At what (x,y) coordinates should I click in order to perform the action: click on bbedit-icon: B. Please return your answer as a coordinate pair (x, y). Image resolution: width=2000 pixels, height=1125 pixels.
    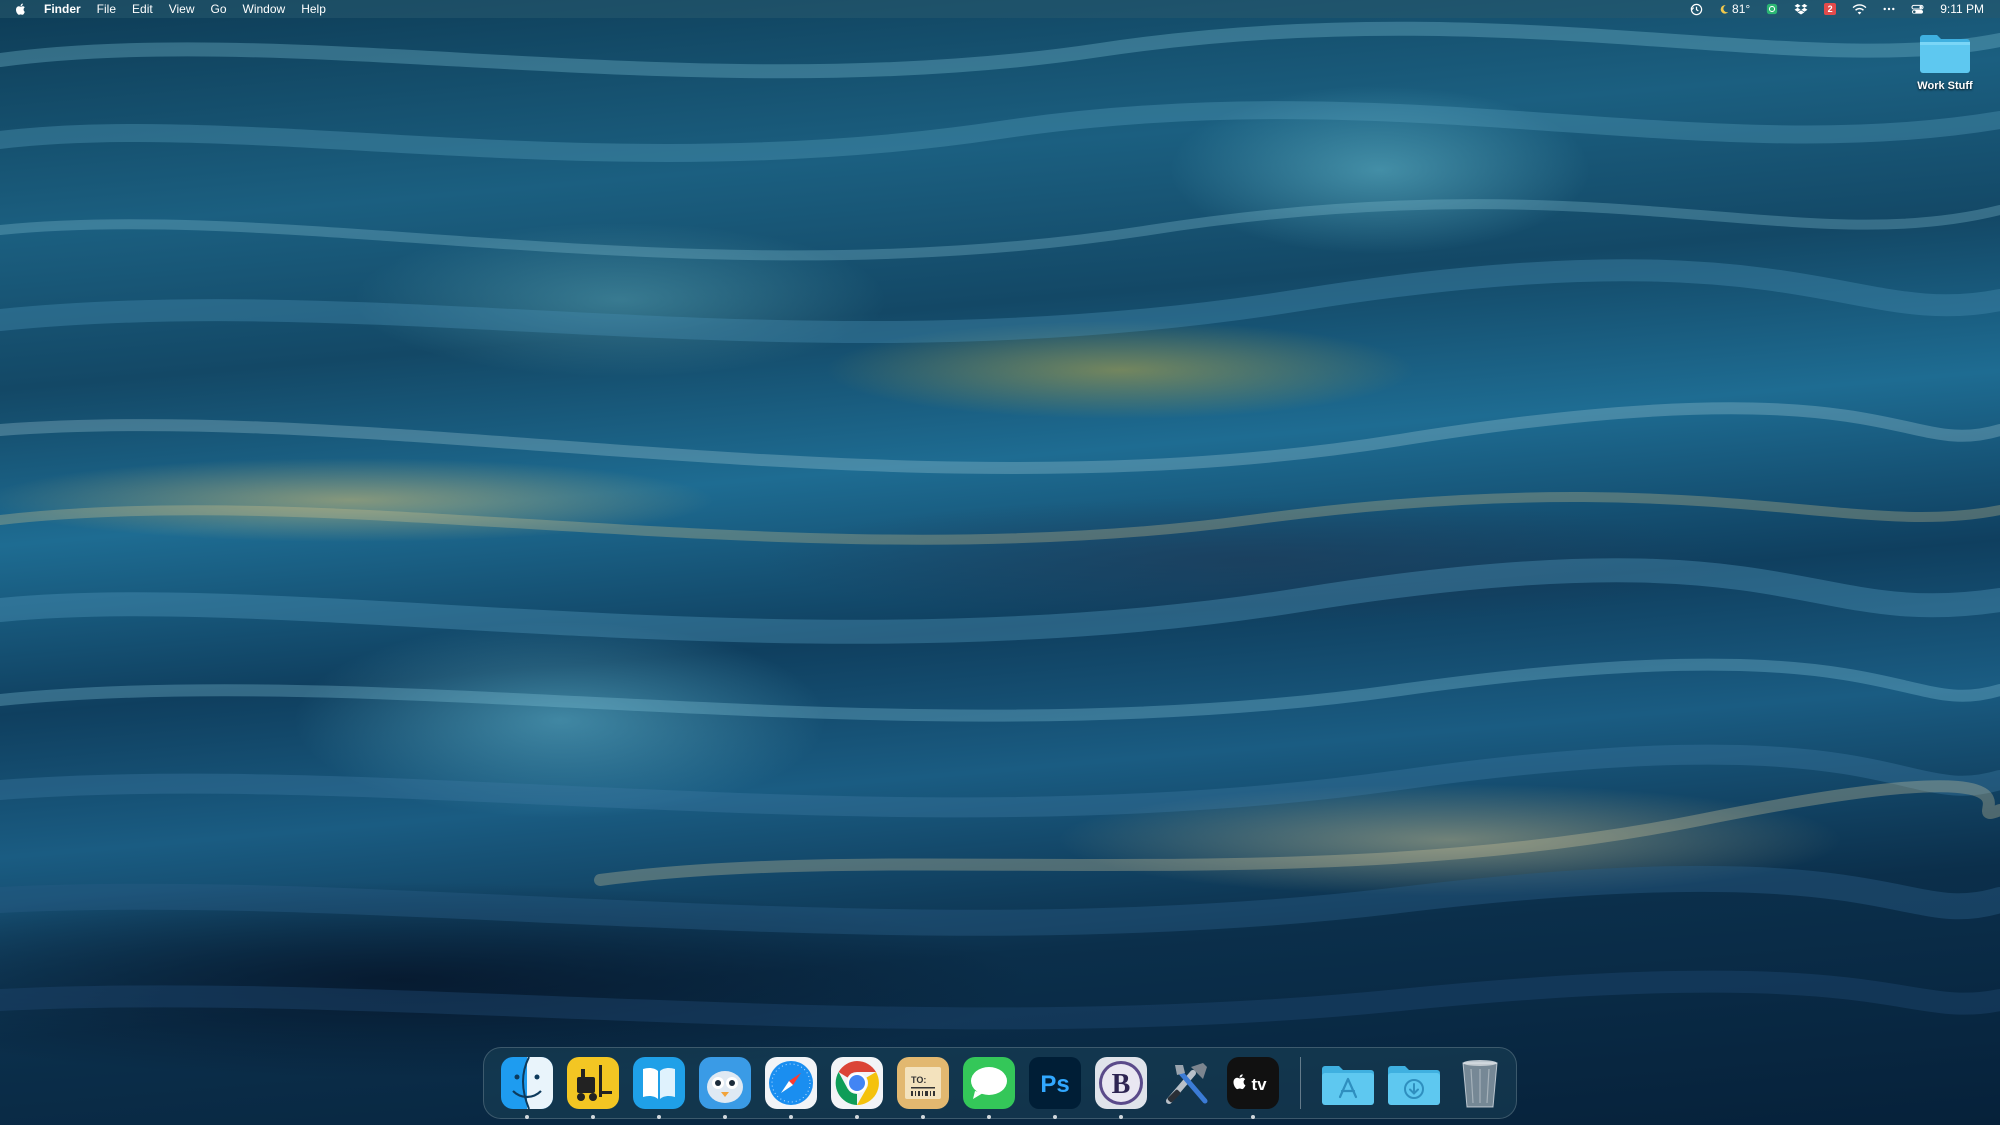
    Looking at the image, I should click on (1121, 1083).